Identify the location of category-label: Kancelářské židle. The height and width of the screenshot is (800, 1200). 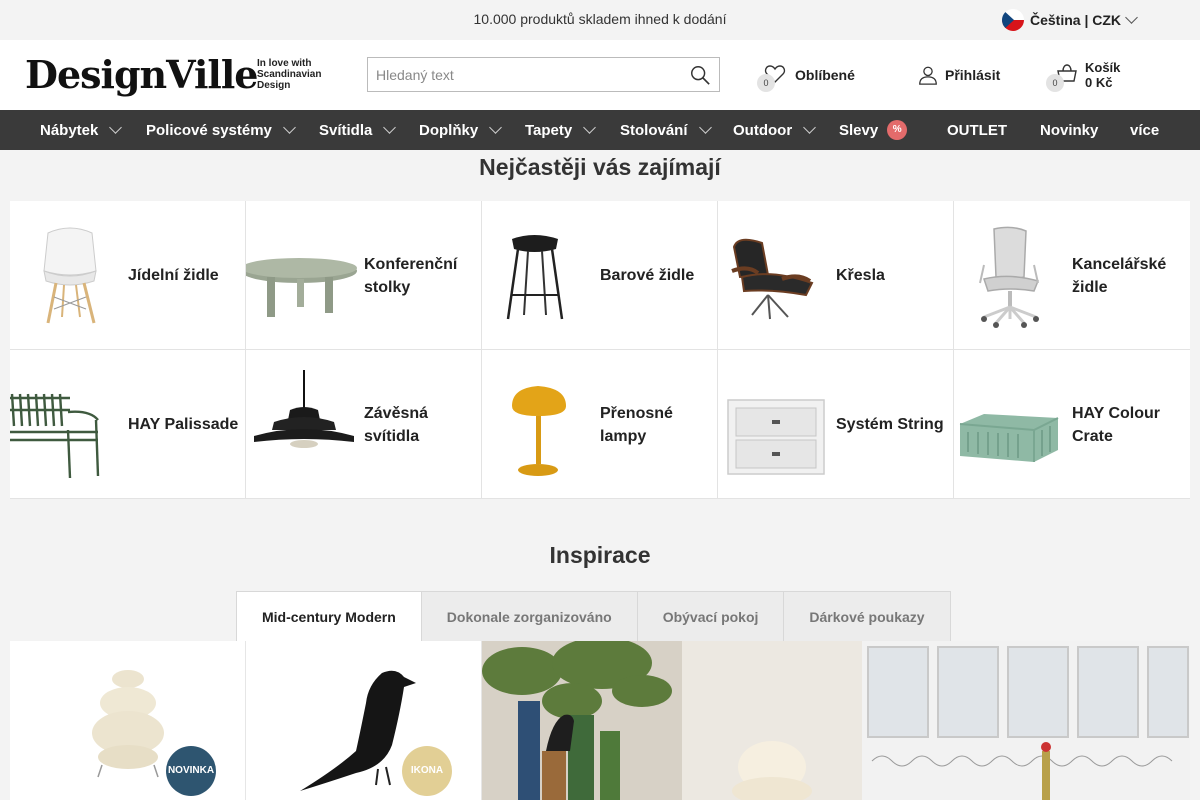
(1119, 275).